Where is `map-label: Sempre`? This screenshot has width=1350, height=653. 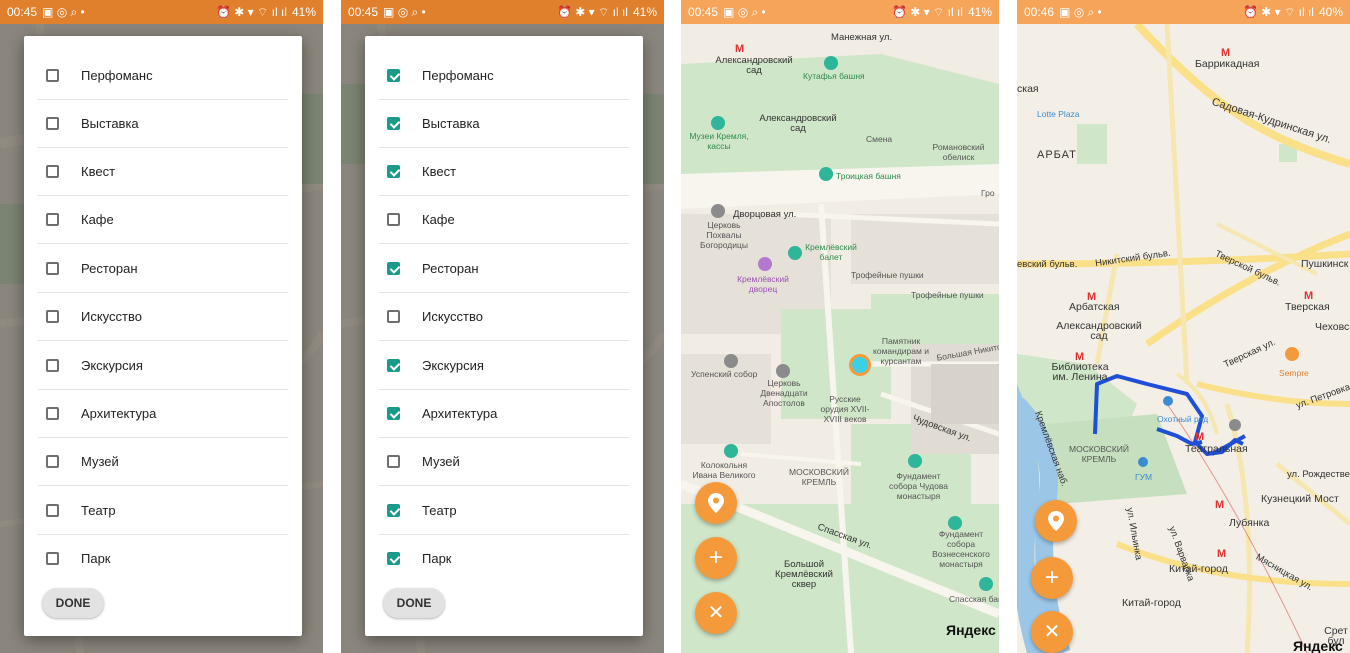 map-label: Sempre is located at coordinates (1294, 373).